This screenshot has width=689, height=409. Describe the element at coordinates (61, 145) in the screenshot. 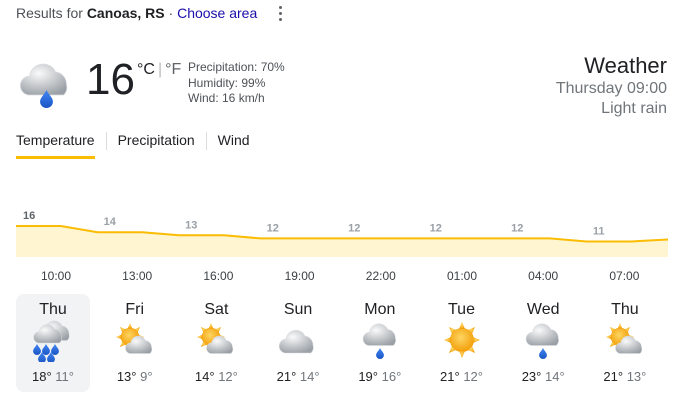

I see `tab-temperature: Temperature` at that location.